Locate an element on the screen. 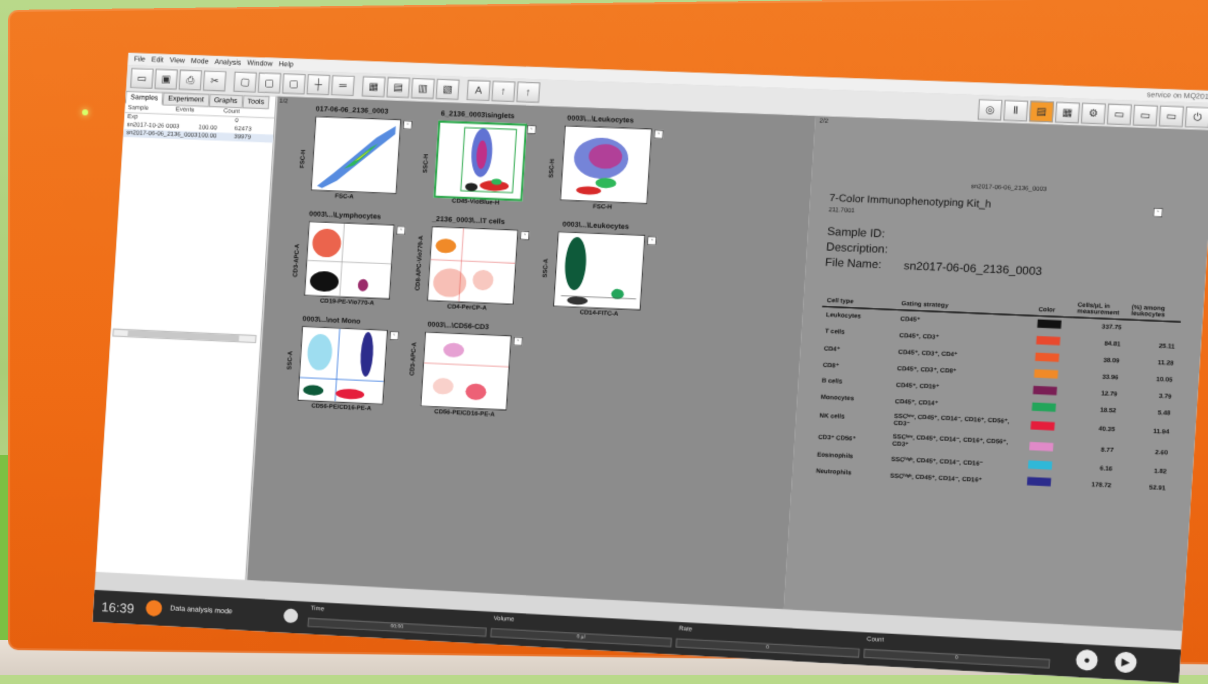  plot-title: 0003\...\Leukocytes is located at coordinates (596, 226).